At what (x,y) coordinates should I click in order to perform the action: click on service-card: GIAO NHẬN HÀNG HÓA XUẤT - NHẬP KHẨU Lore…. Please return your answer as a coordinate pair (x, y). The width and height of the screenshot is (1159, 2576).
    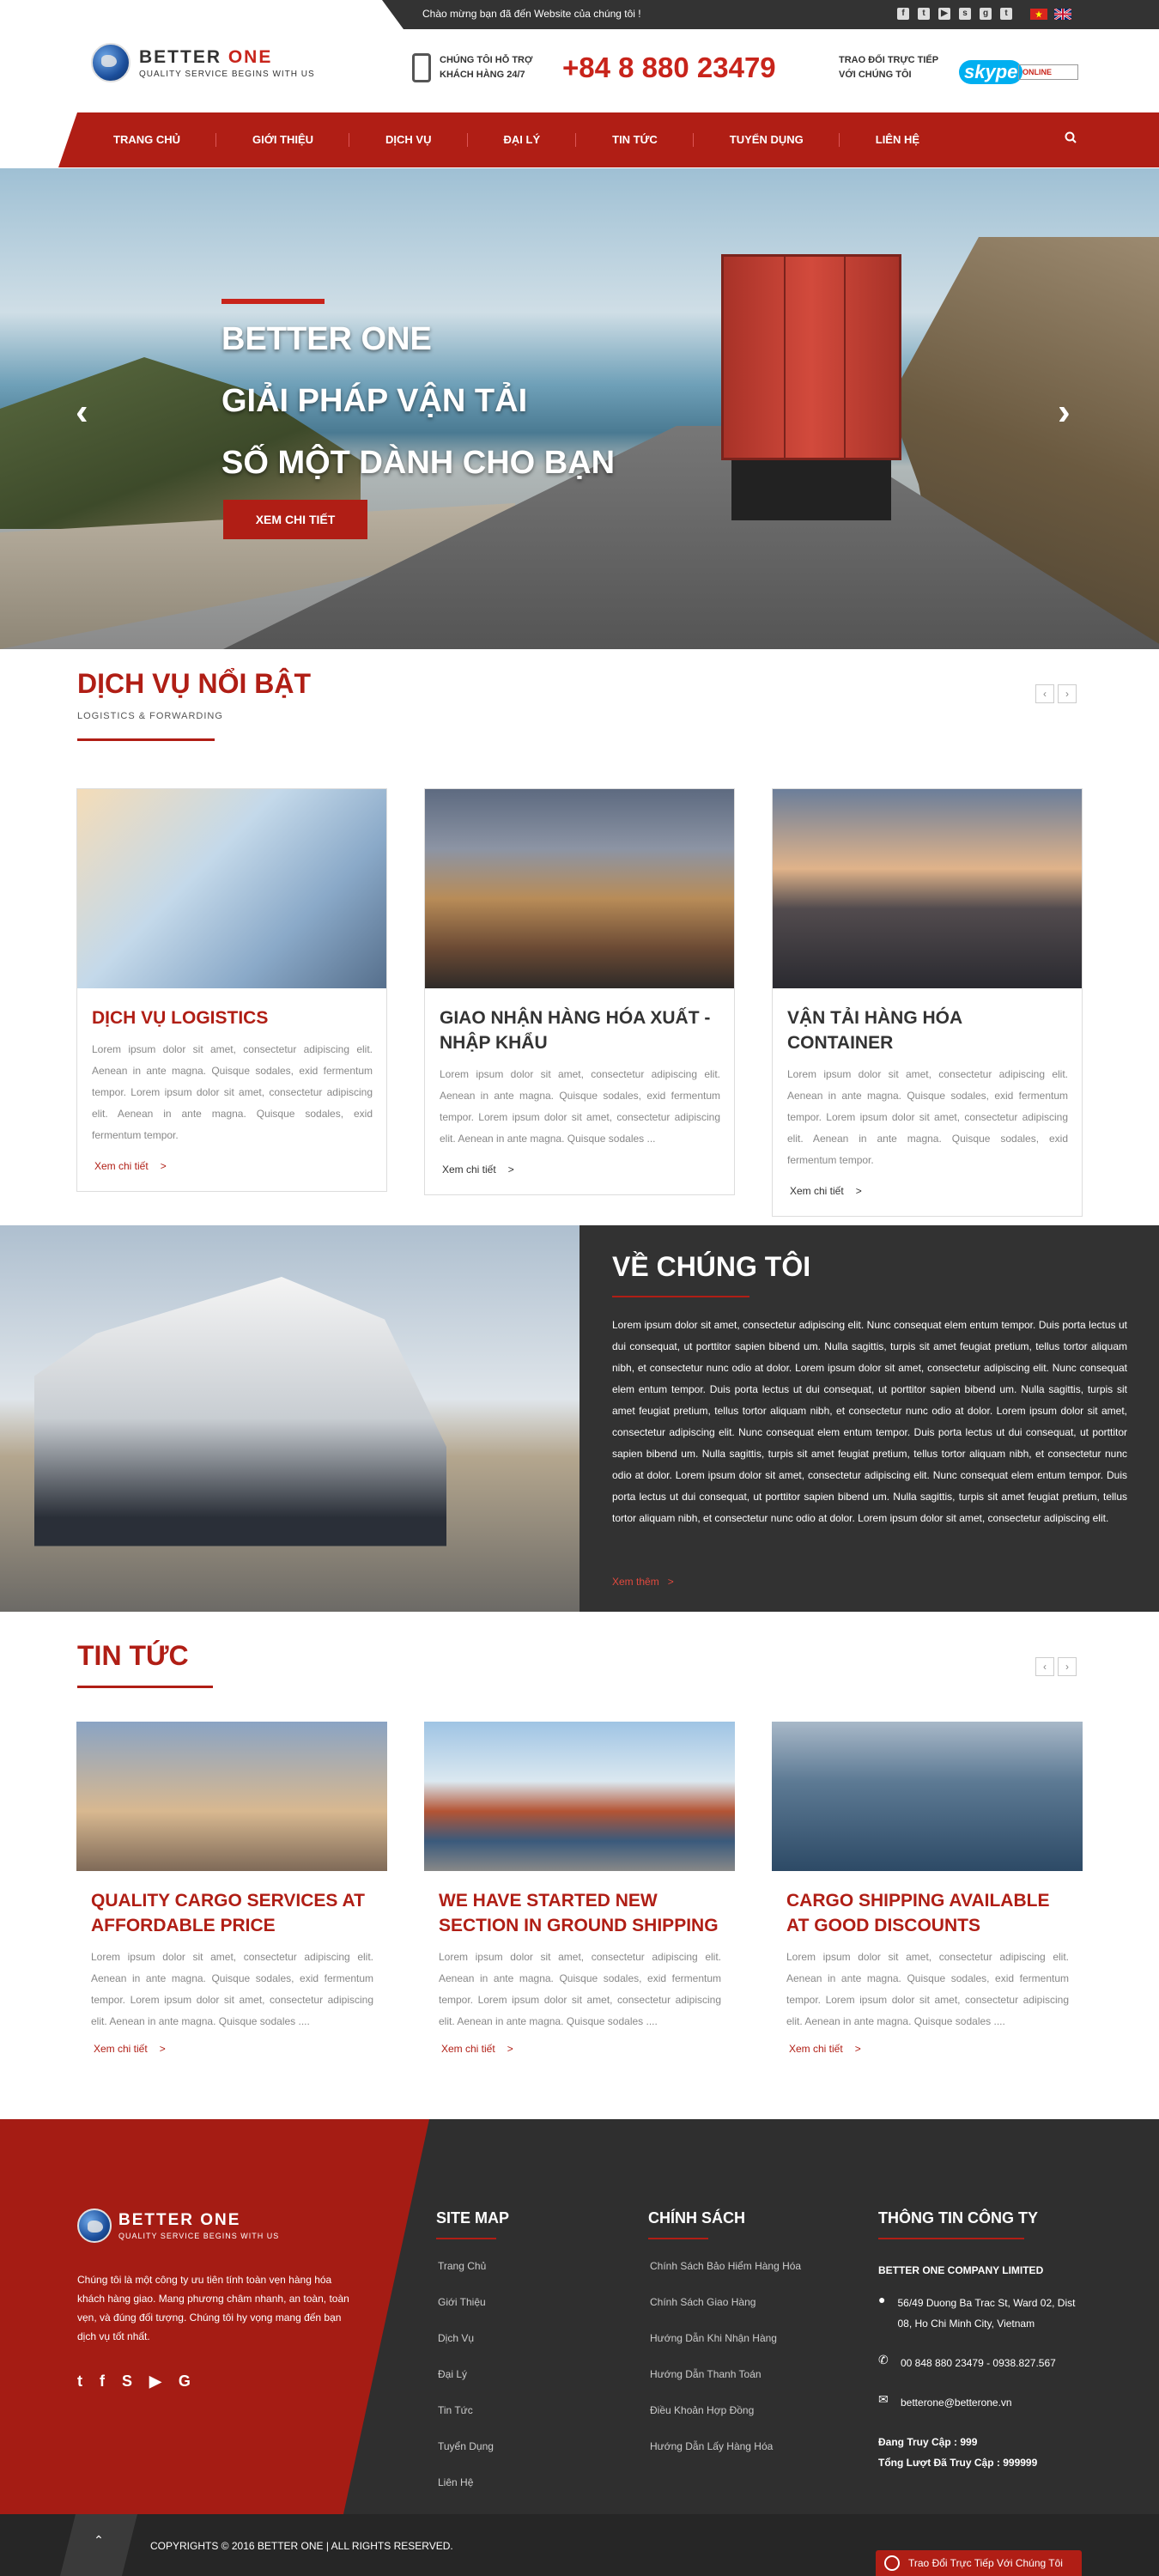
    Looking at the image, I should click on (579, 991).